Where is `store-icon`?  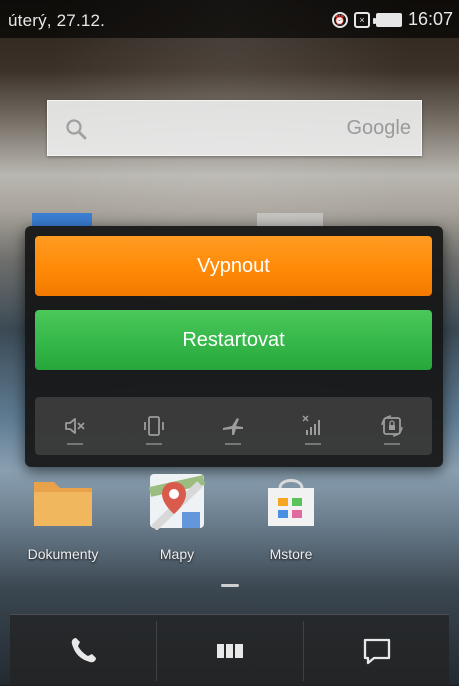 store-icon is located at coordinates (291, 502).